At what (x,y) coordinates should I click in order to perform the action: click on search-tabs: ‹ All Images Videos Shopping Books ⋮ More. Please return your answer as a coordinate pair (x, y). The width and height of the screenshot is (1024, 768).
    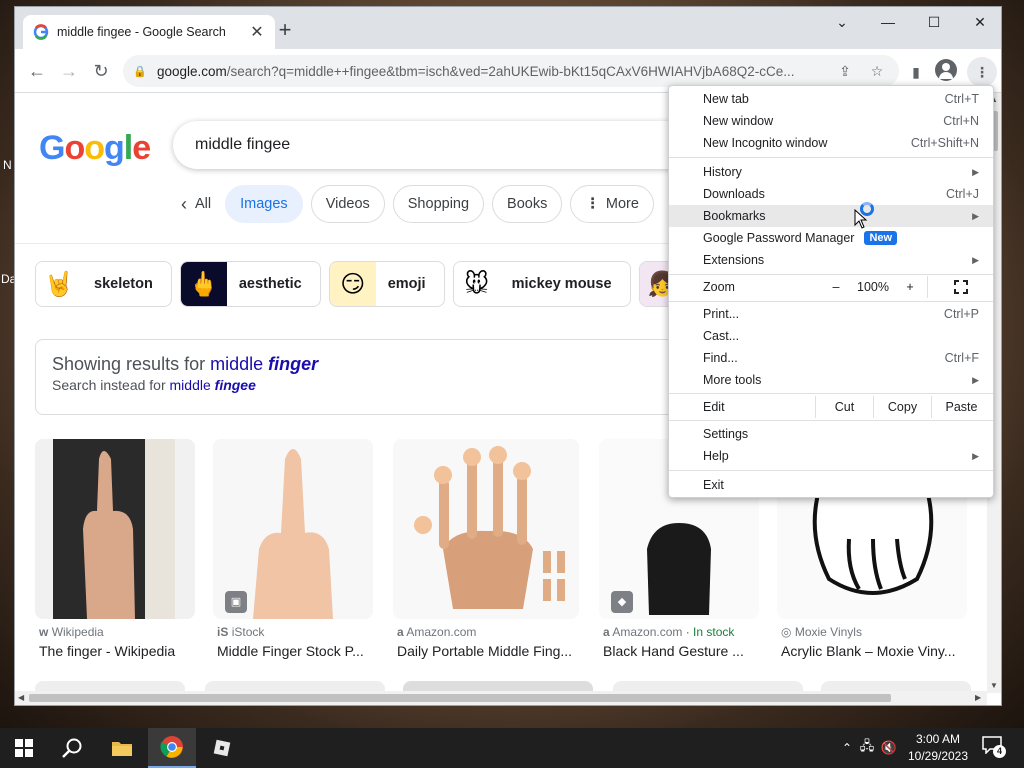
    Looking at the image, I should click on (414, 204).